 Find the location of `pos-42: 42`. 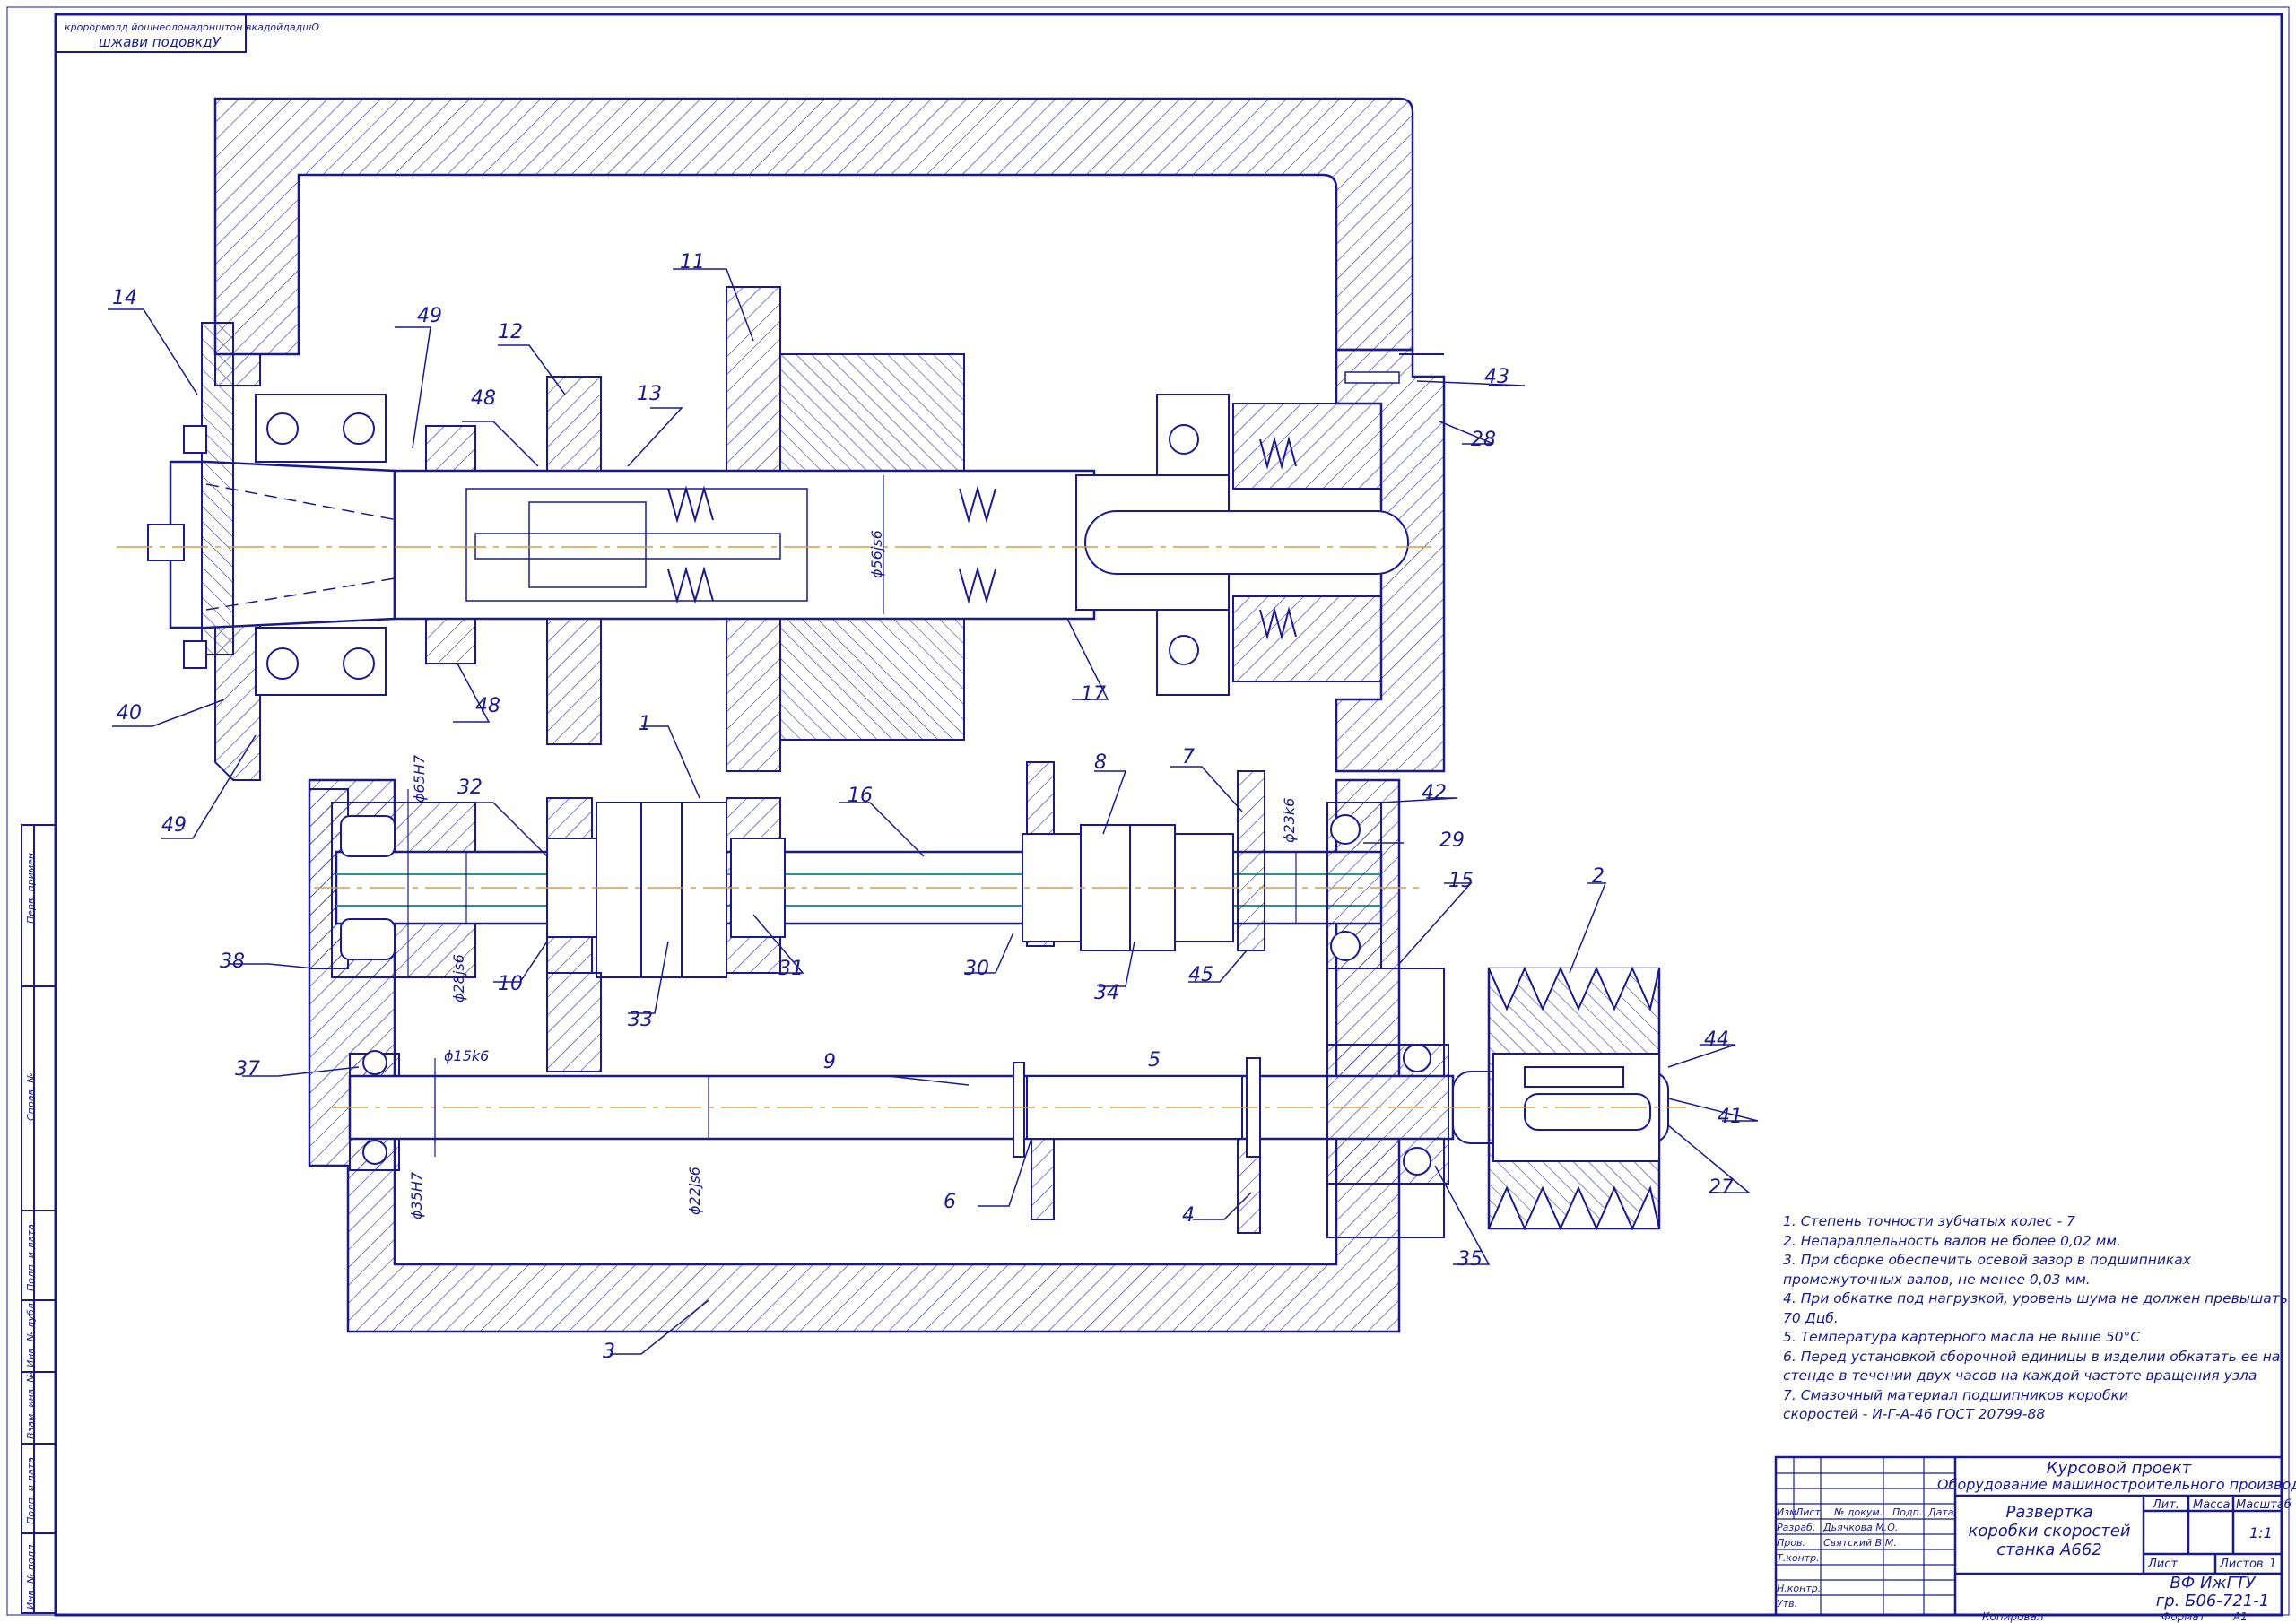

pos-42: 42 is located at coordinates (1434, 793).